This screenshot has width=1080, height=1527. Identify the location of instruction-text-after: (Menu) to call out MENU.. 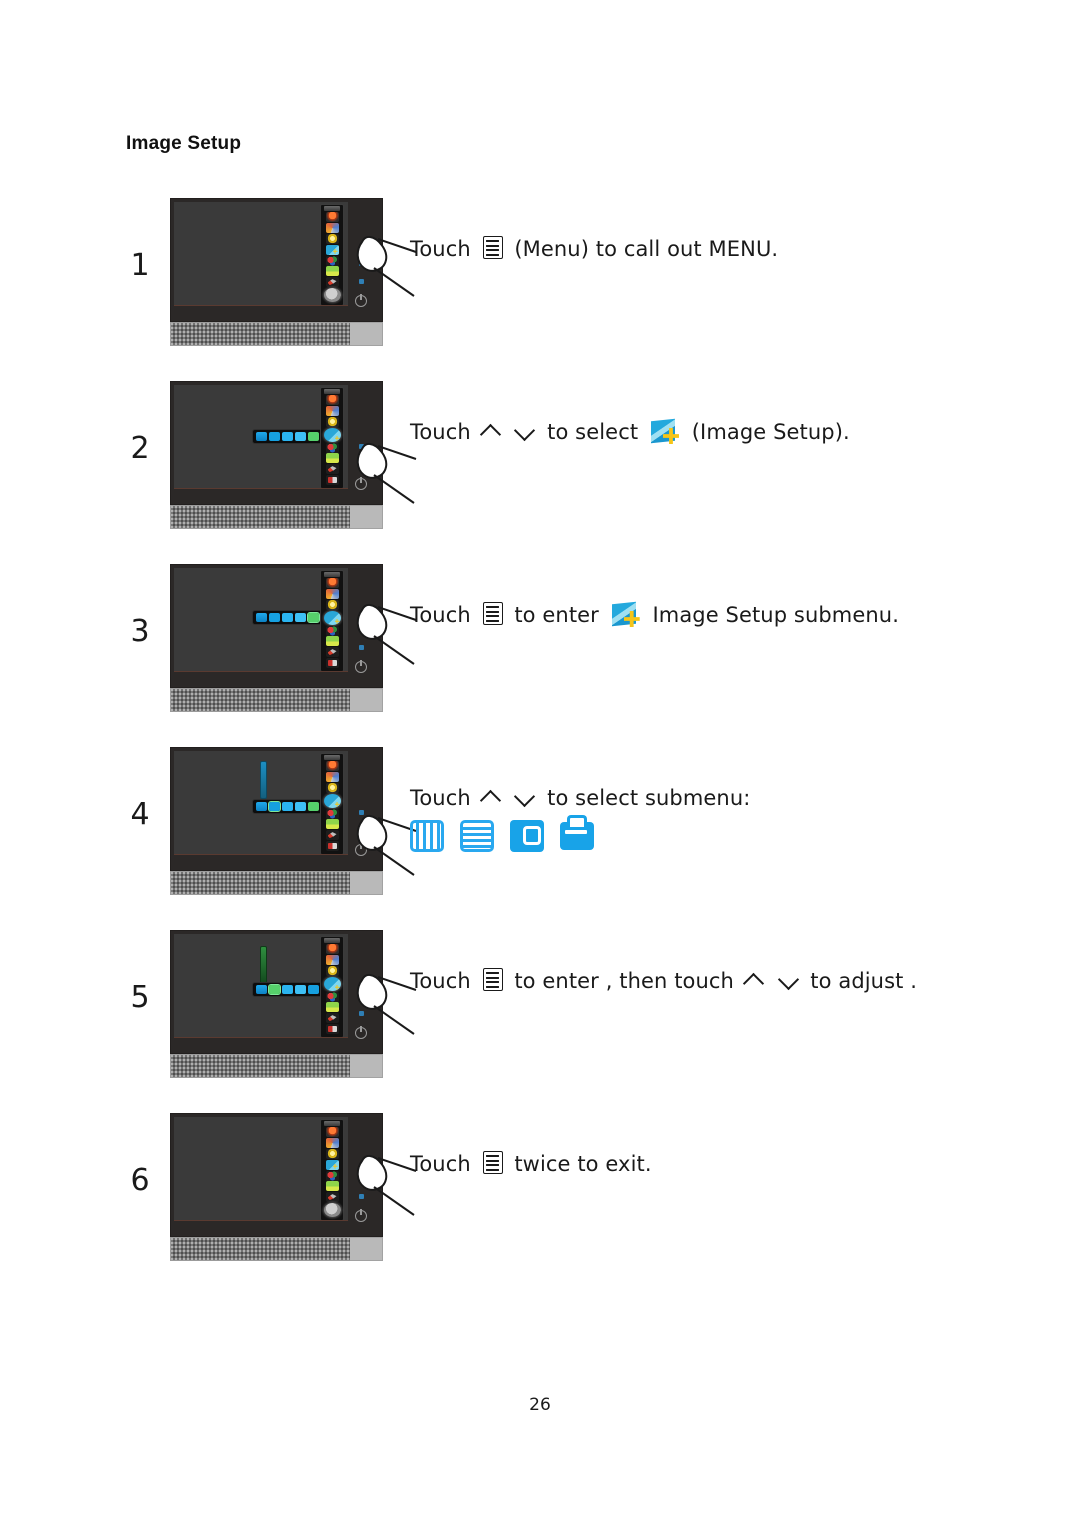
(646, 249).